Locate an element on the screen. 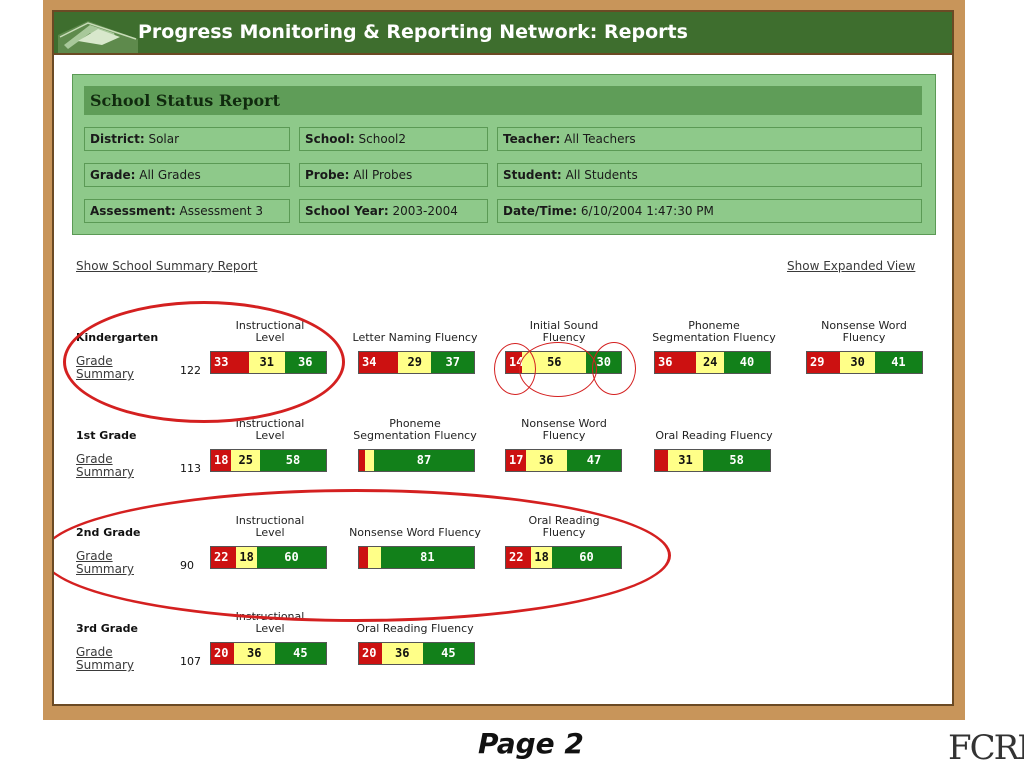  grade-field: Grade: All Grades is located at coordinates (187, 175).